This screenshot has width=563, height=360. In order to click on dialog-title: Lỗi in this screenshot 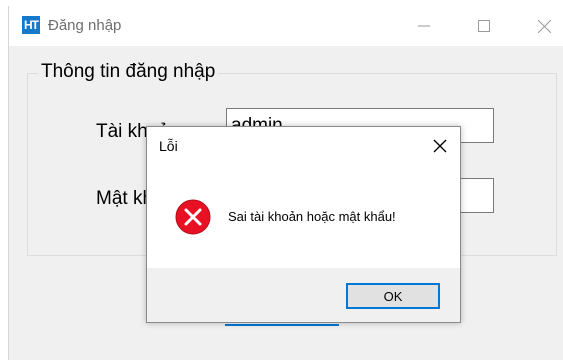, I will do `click(168, 146)`.